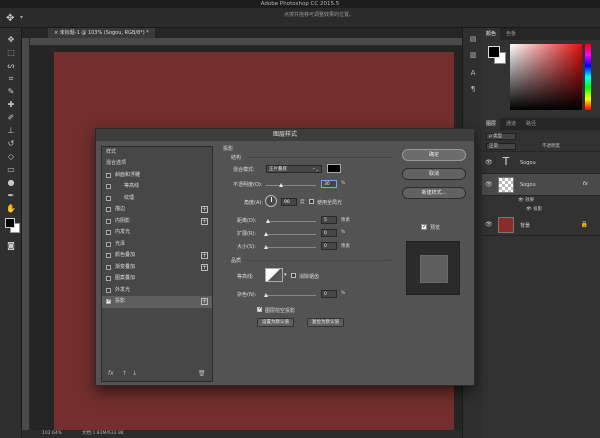 This screenshot has height=438, width=600. I want to click on style-list-item: 光泽, so click(157, 245).